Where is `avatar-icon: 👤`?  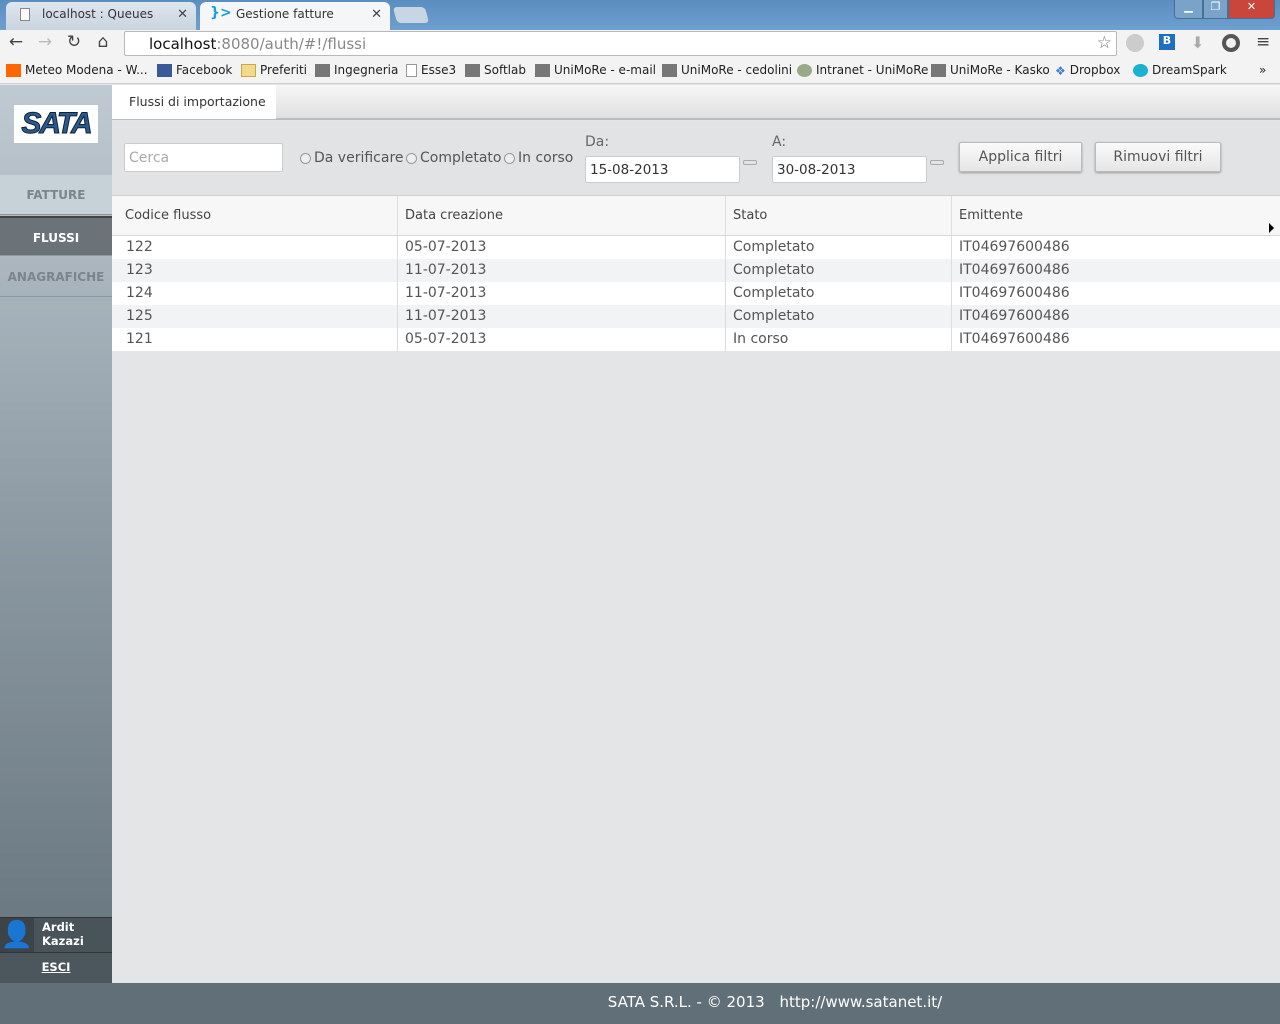 avatar-icon: 👤 is located at coordinates (17, 935).